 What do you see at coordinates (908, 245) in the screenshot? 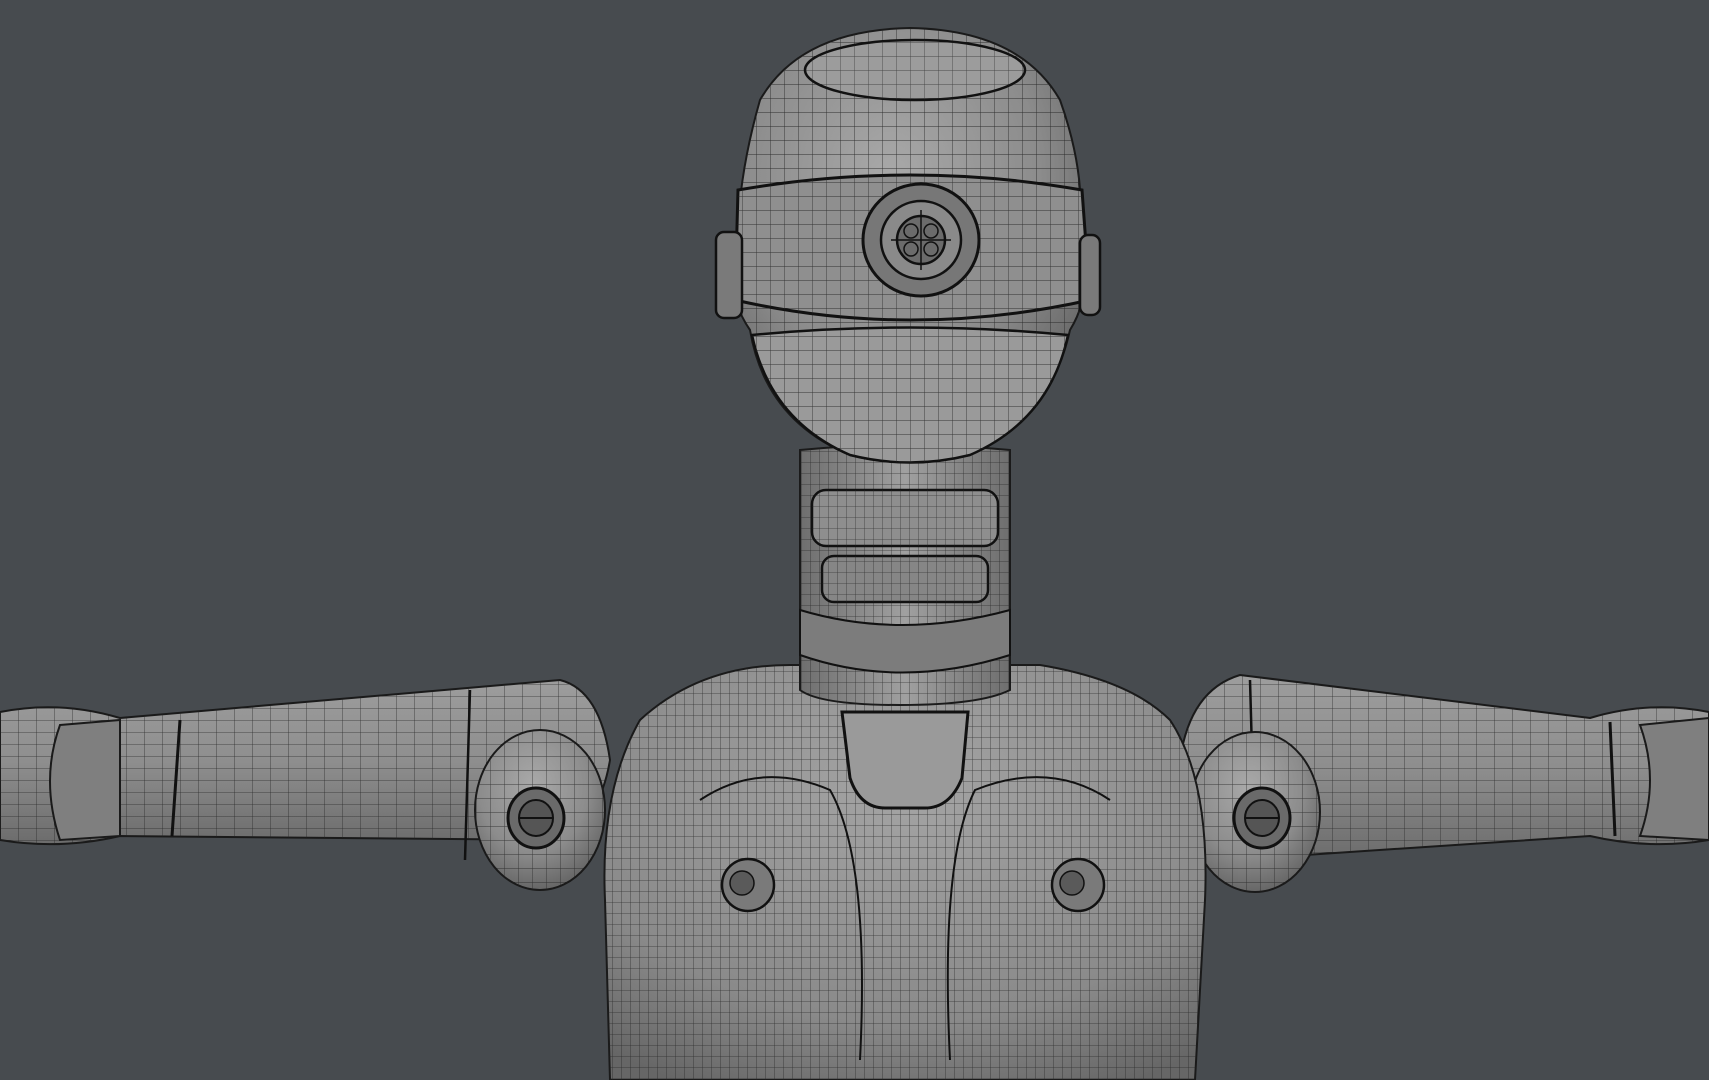
I see `head` at bounding box center [908, 245].